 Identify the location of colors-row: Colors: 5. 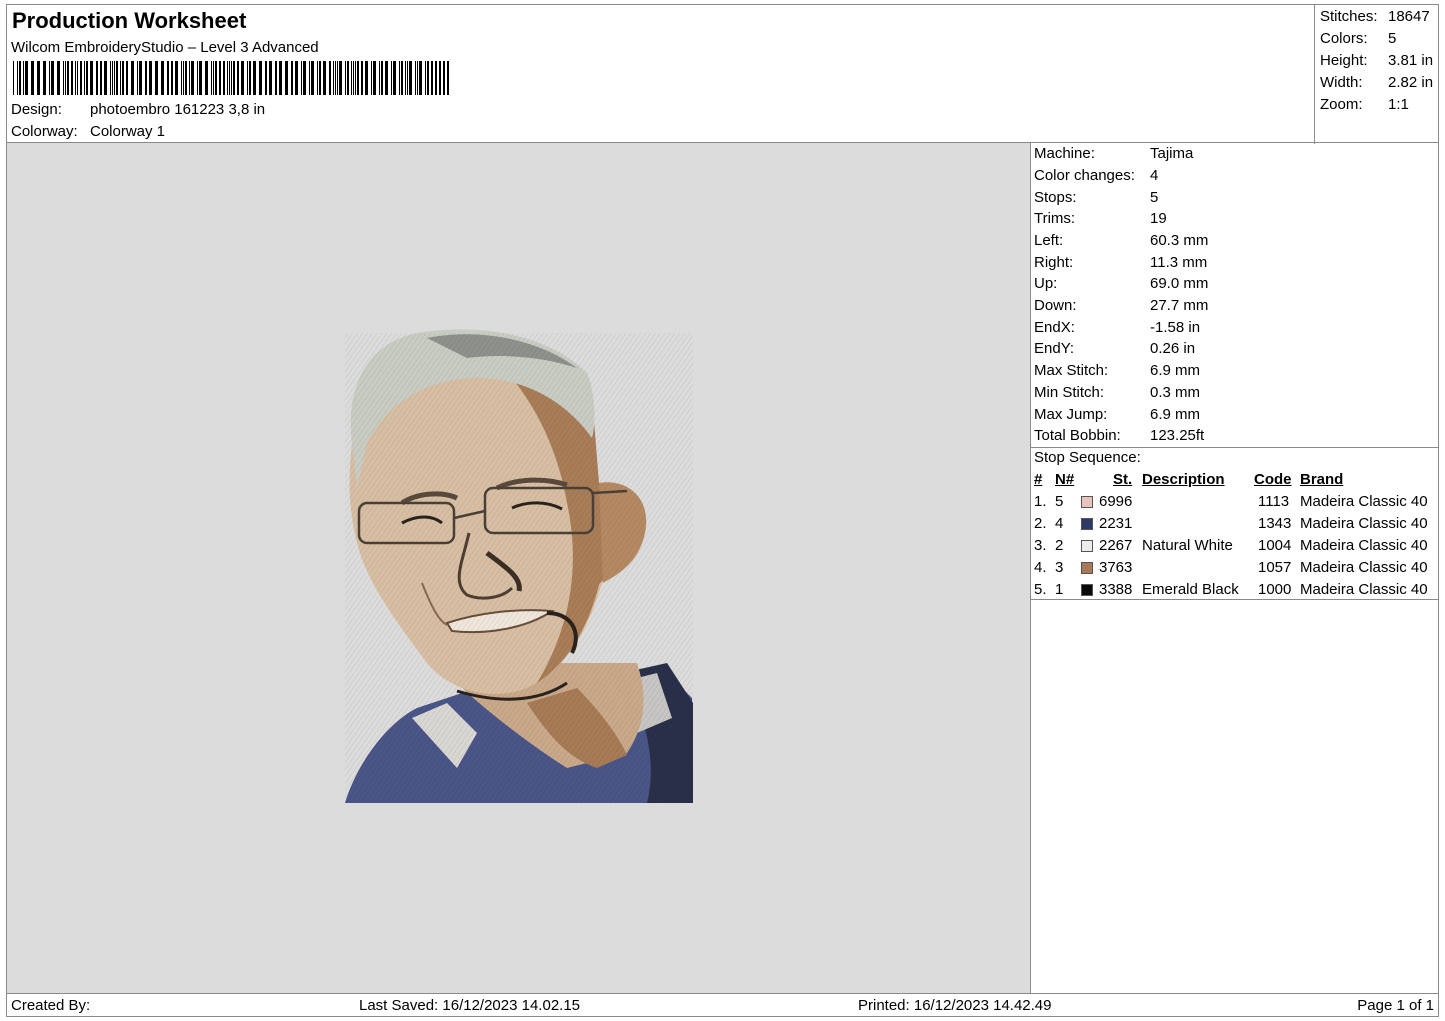
(1358, 38).